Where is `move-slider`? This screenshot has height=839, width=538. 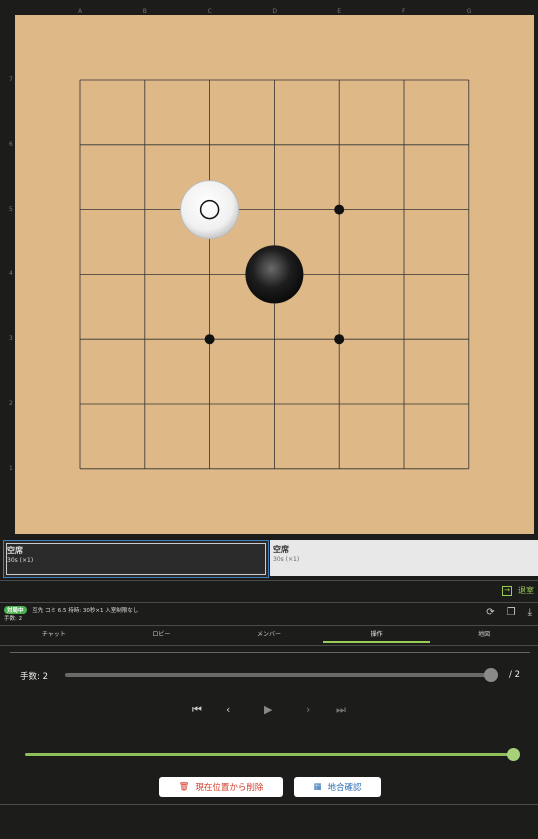 move-slider is located at coordinates (278, 675).